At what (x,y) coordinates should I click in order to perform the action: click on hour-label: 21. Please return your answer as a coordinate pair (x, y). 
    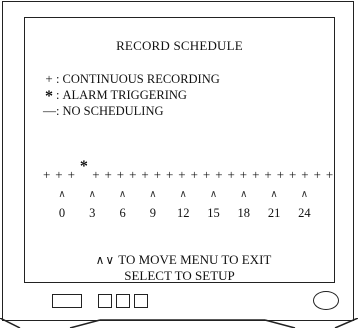
    Looking at the image, I should click on (274, 213).